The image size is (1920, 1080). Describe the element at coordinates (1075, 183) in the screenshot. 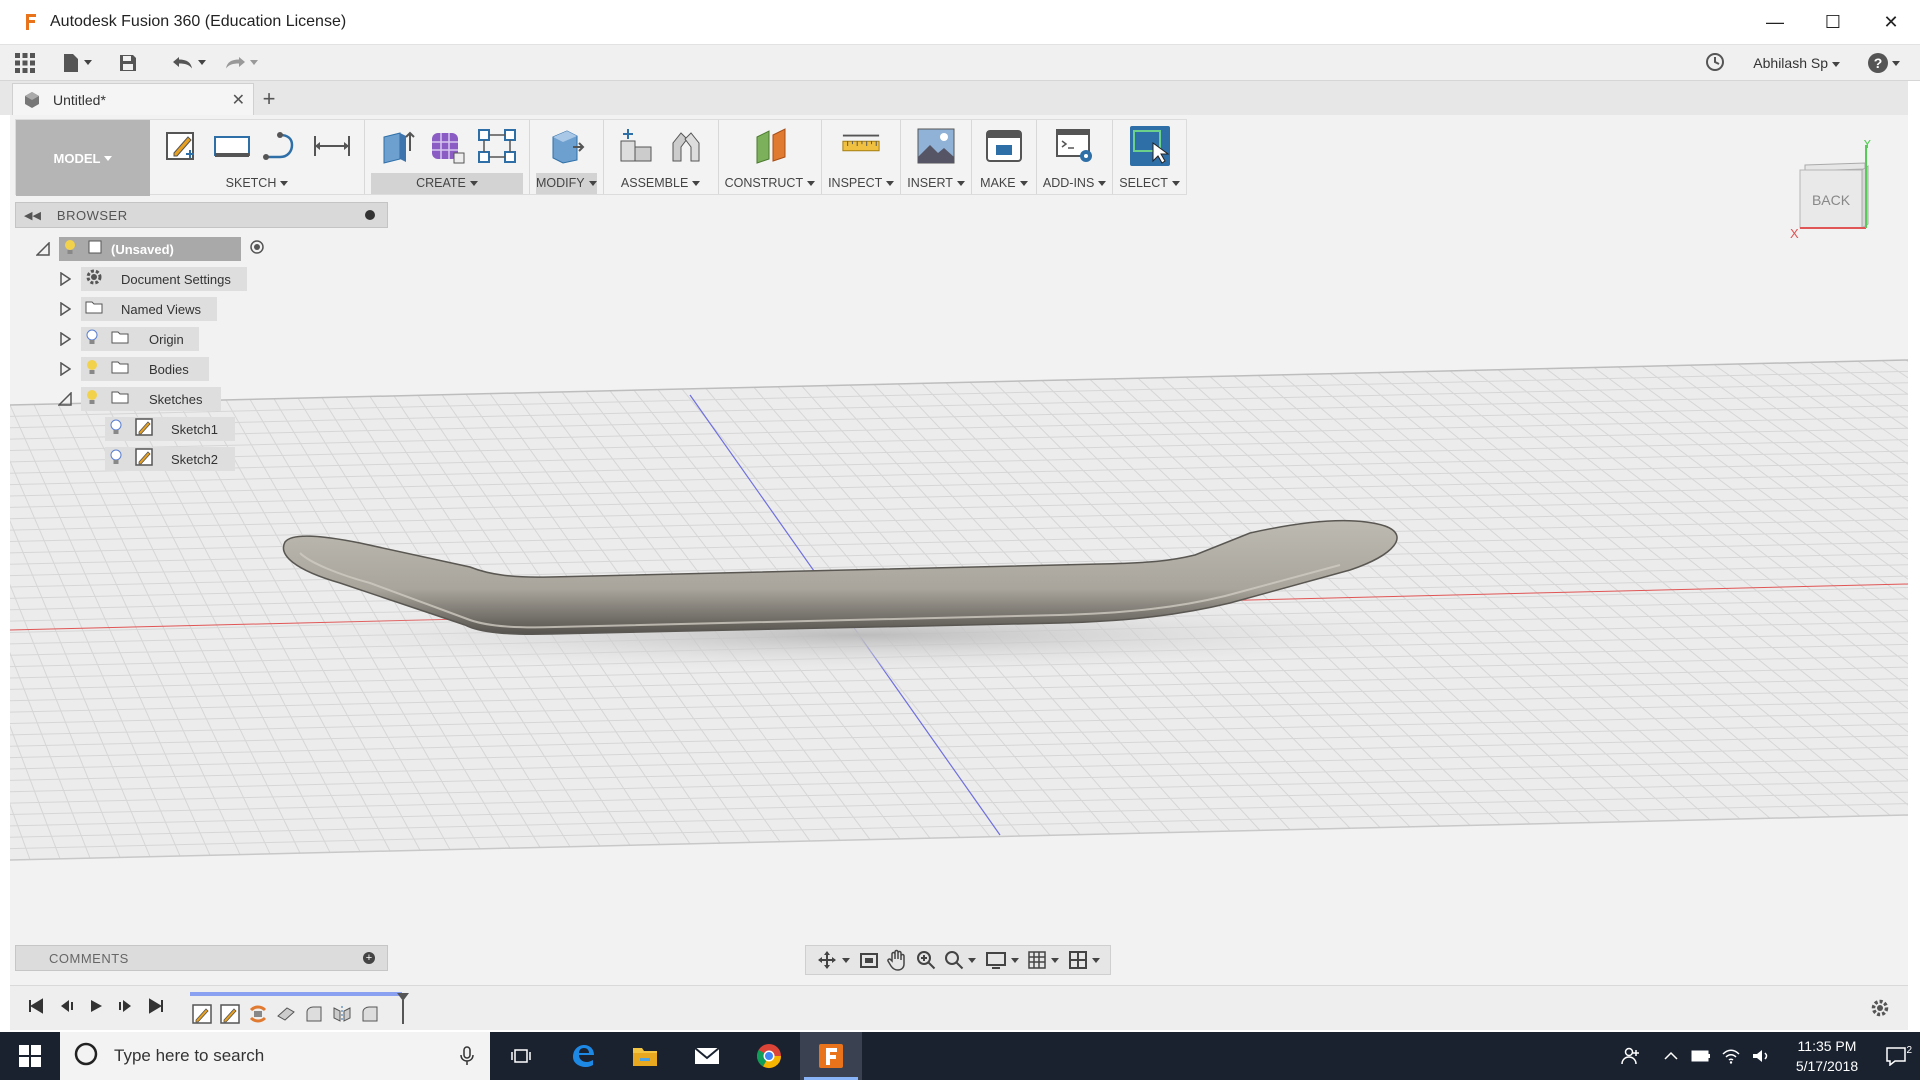

I see `add-ins-menu: ADD-INS` at that location.